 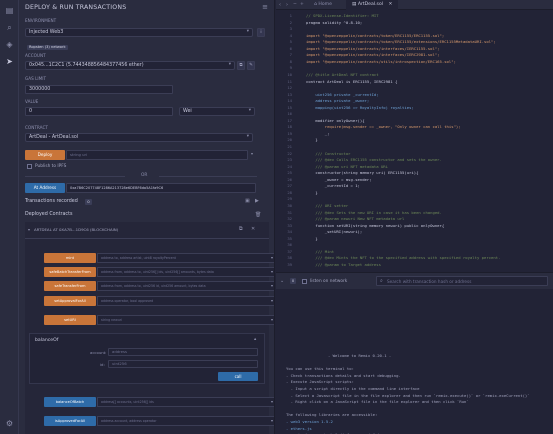 I want to click on transactions-recorded-label: Transactions recorded, so click(x=51, y=201).